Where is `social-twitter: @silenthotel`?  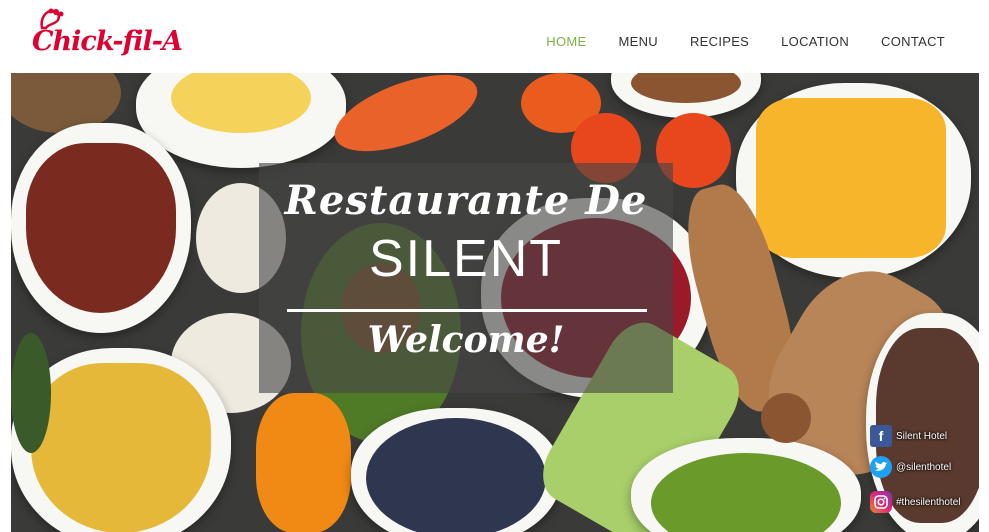
social-twitter: @silenthotel is located at coordinates (925, 467).